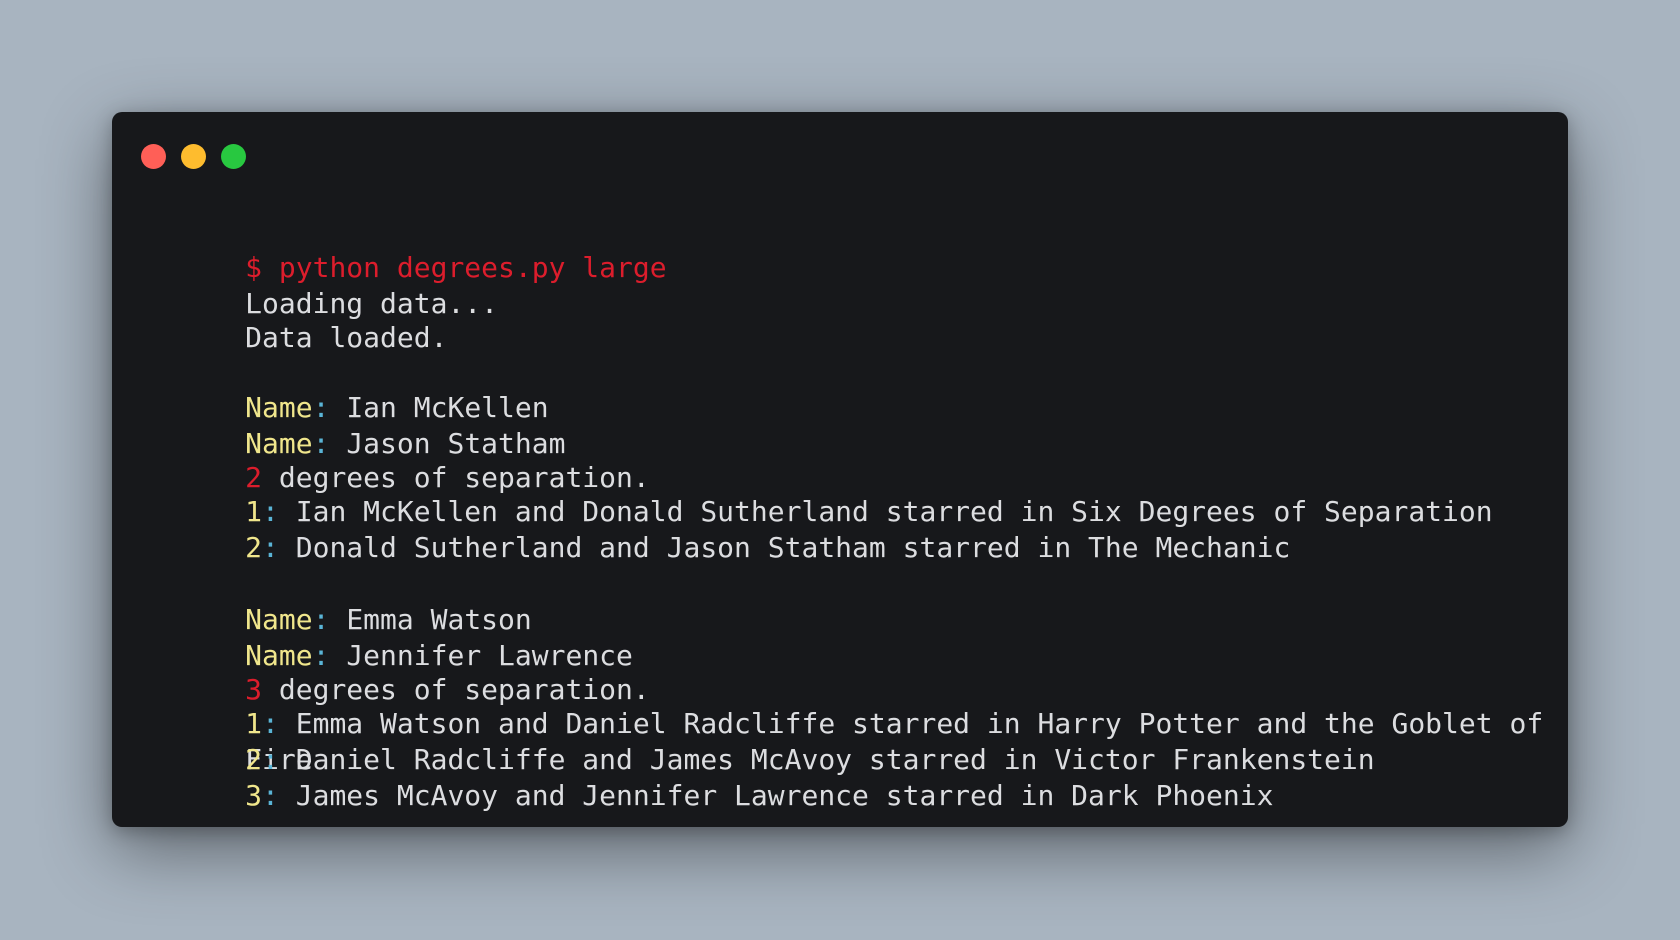 The height and width of the screenshot is (940, 1680). Describe the element at coordinates (338, 601) in the screenshot. I see `name-prompt-source: Name: Emma Watson` at that location.